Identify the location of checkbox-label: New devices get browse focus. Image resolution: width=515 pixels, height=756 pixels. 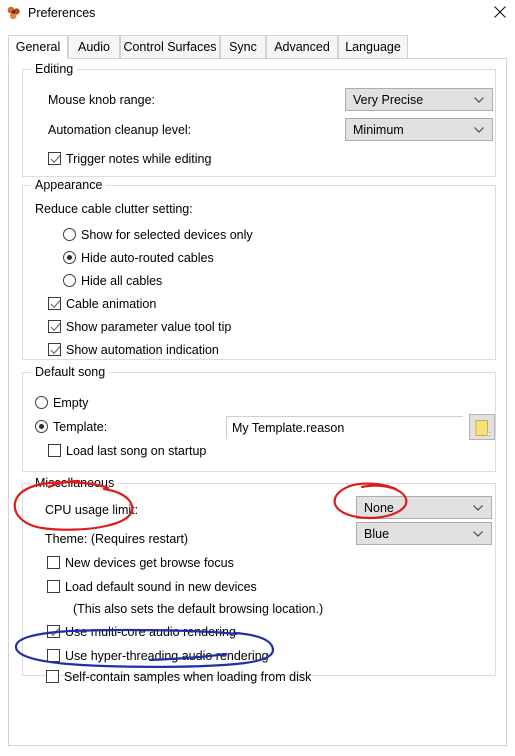
(149, 563).